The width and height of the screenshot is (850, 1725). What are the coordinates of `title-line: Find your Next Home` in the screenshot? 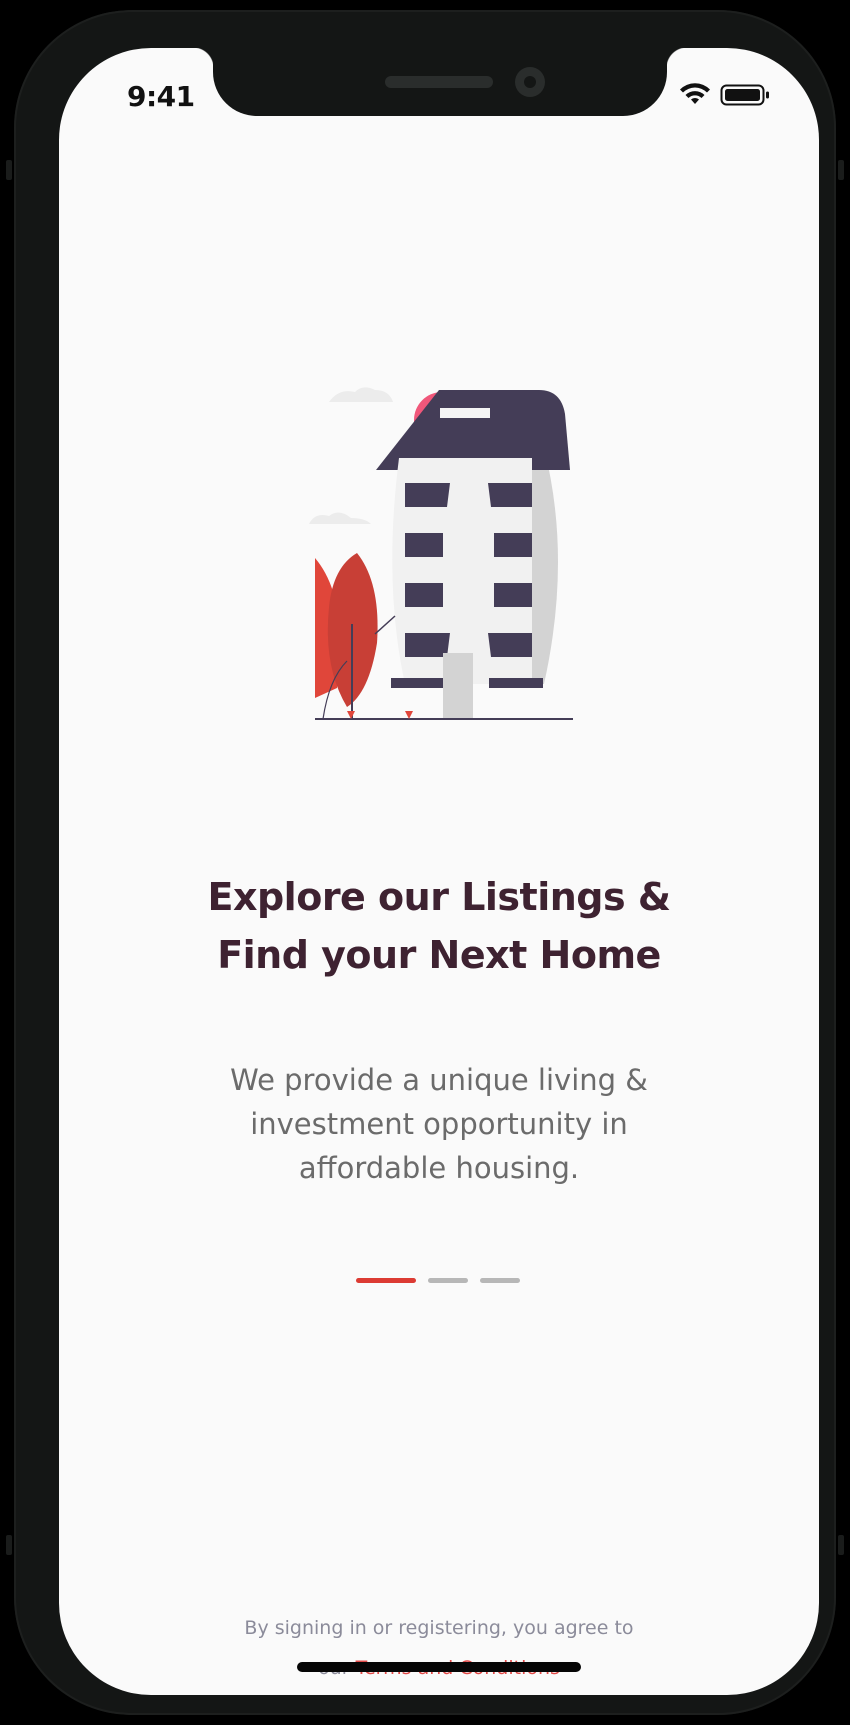 It's located at (439, 955).